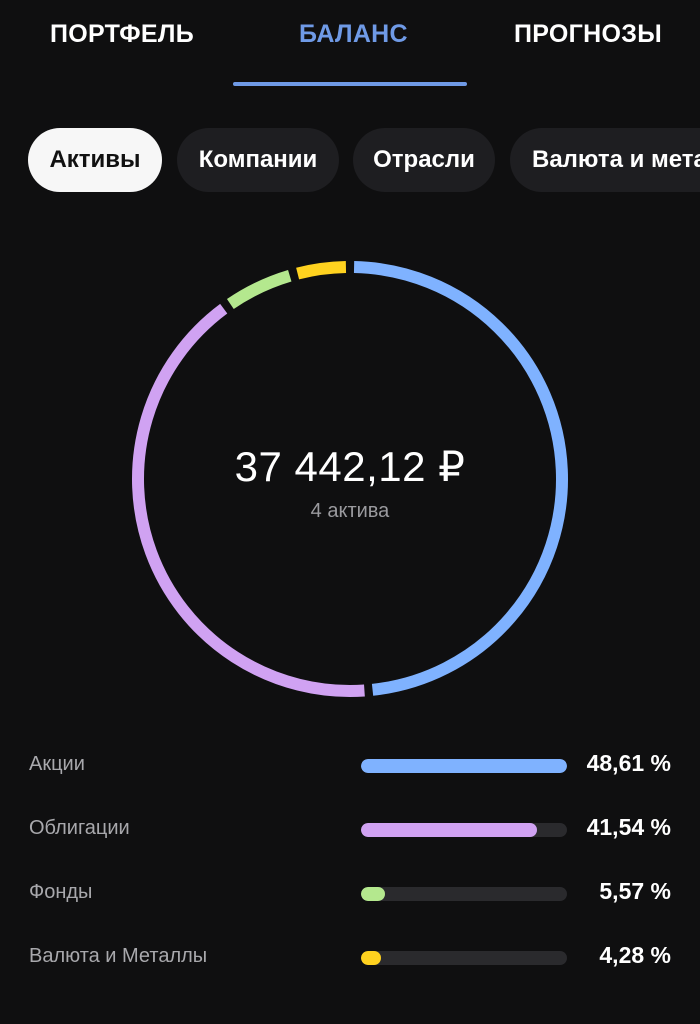  I want to click on chip-assets: Активы, so click(95, 160).